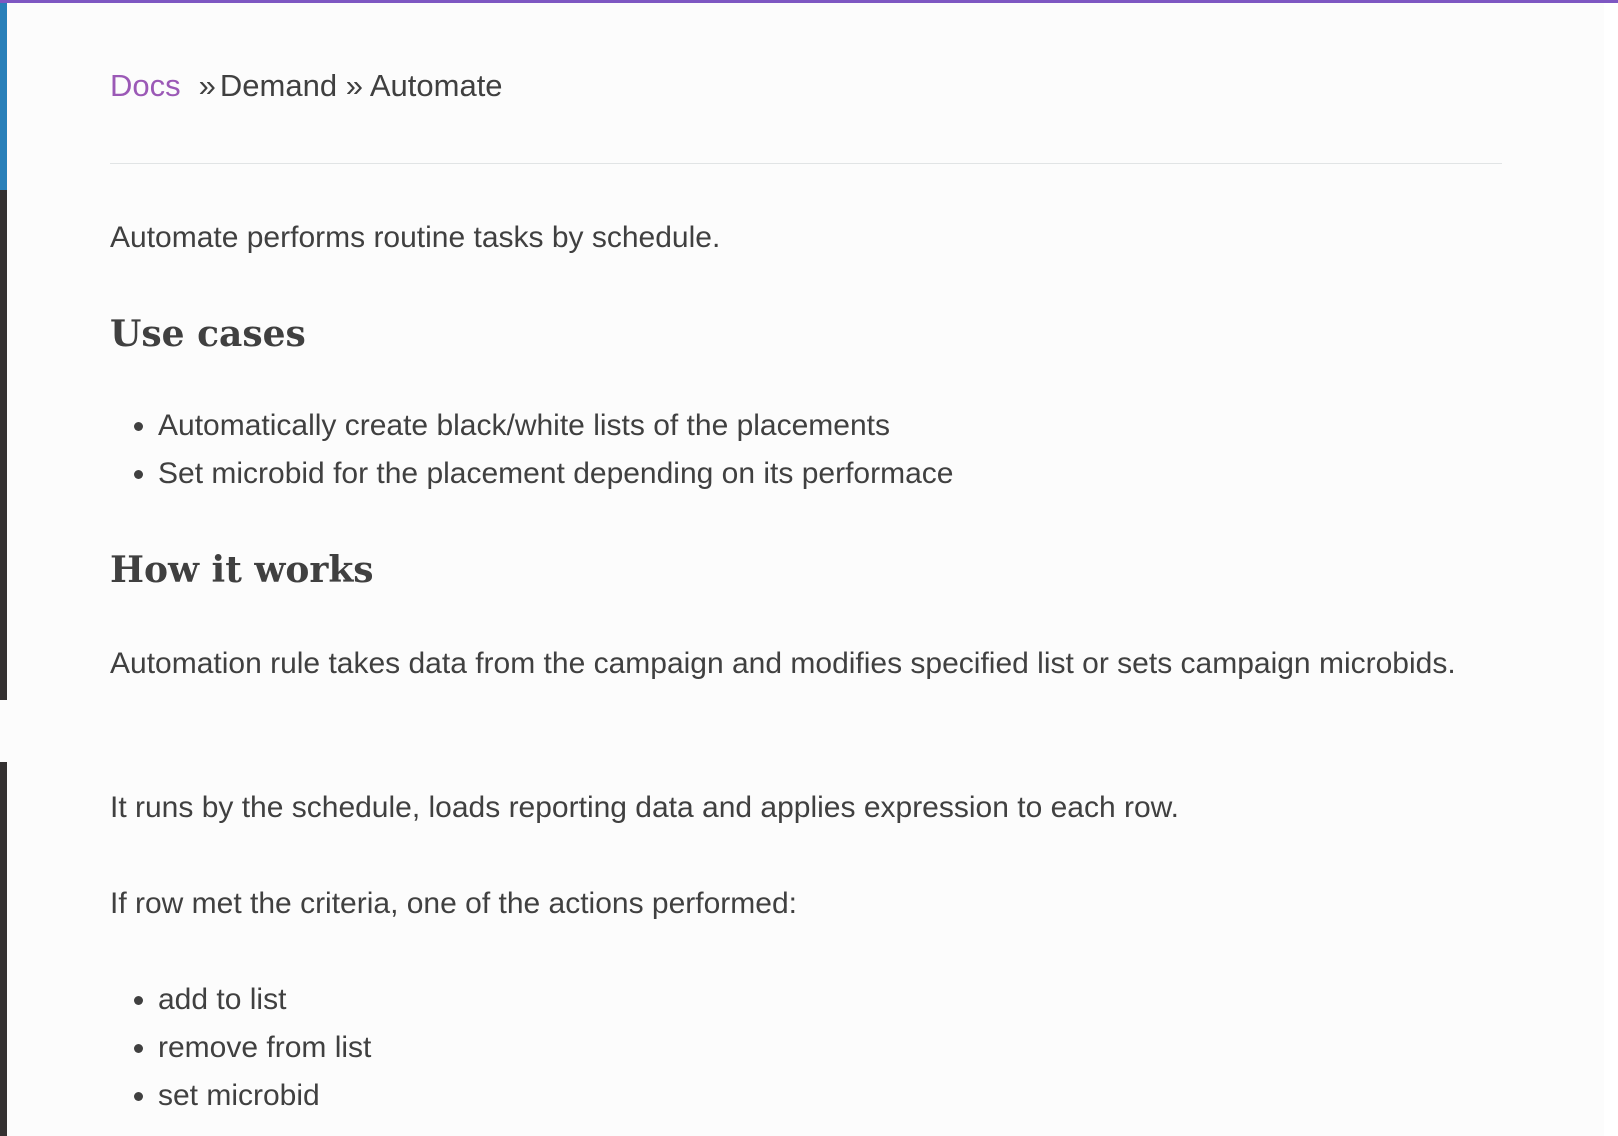 The image size is (1618, 1136). What do you see at coordinates (809, 1) in the screenshot?
I see `top-accent-bar` at bounding box center [809, 1].